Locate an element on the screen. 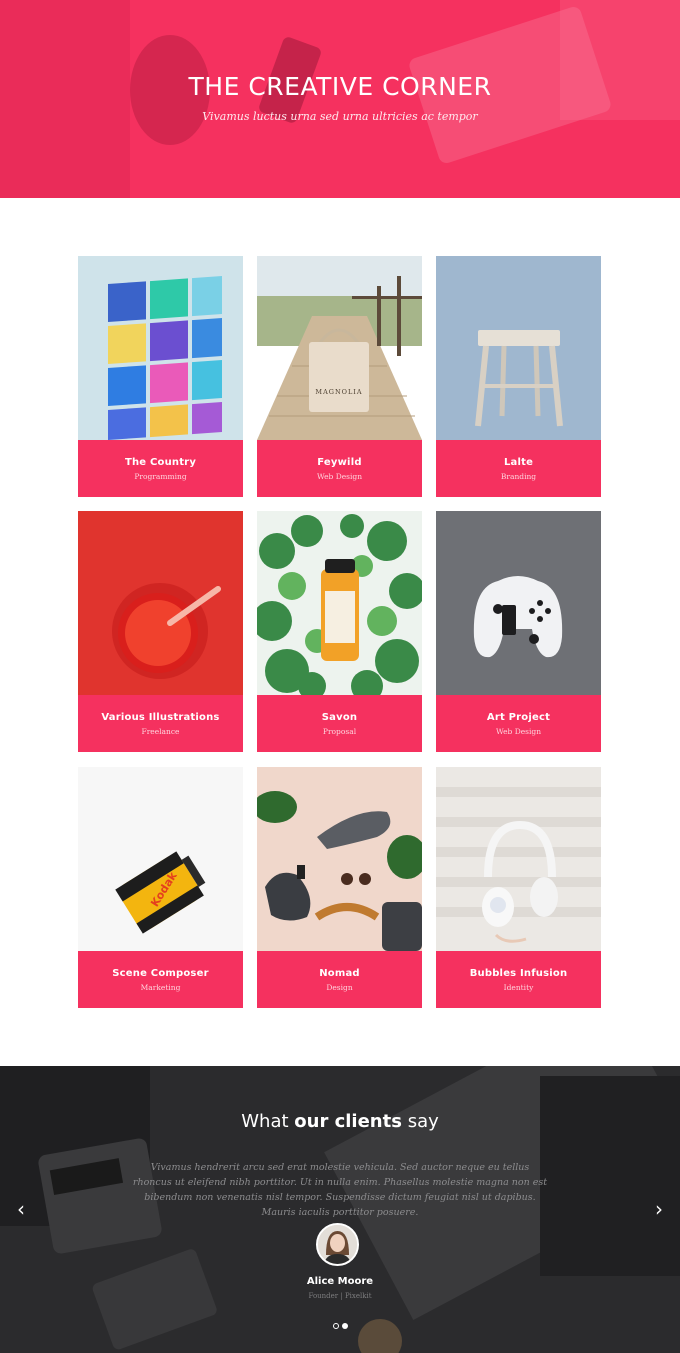 Image resolution: width=680 pixels, height=1353 pixels. portfolio-card-nomad: Nomad Design is located at coordinates (339, 887).